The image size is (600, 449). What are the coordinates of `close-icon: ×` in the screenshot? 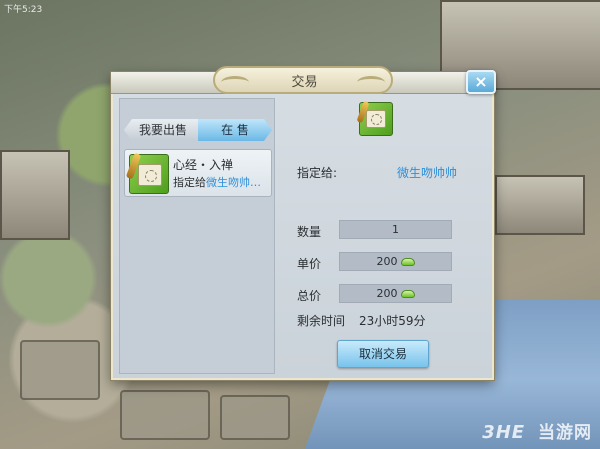 It's located at (481, 81).